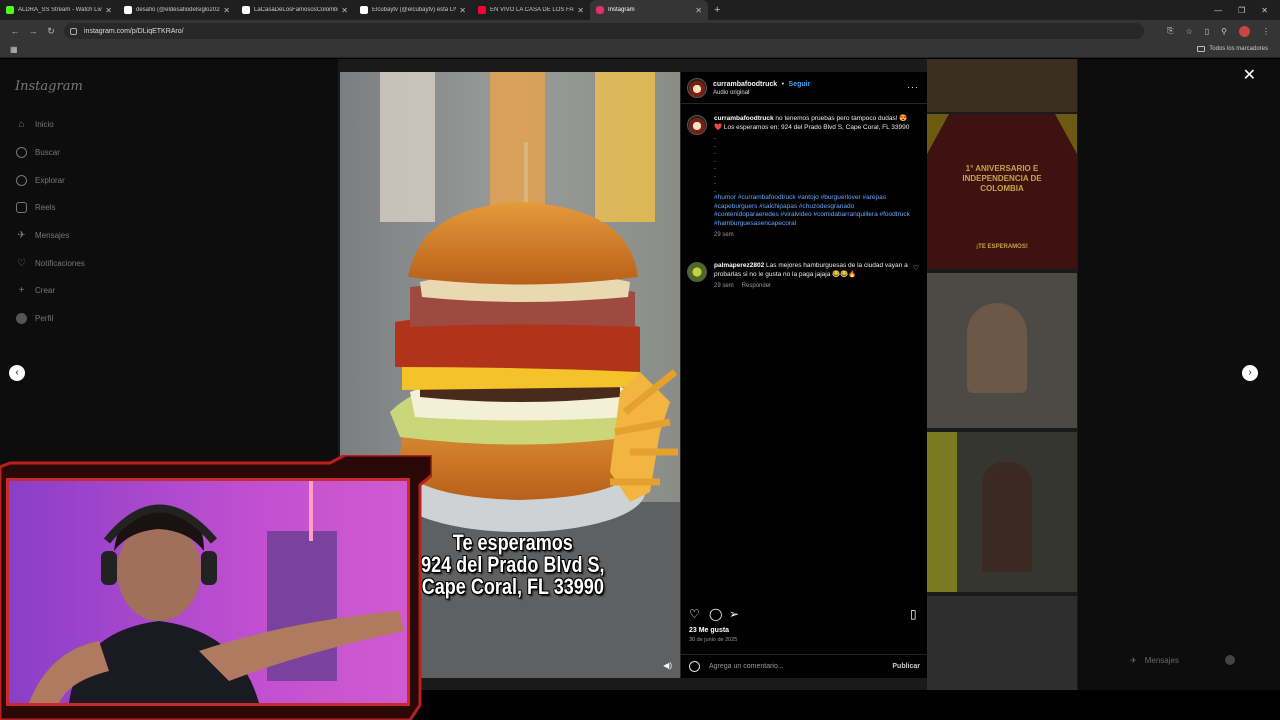 The image size is (1280, 720). I want to click on more-options-icon: ···, so click(913, 87).